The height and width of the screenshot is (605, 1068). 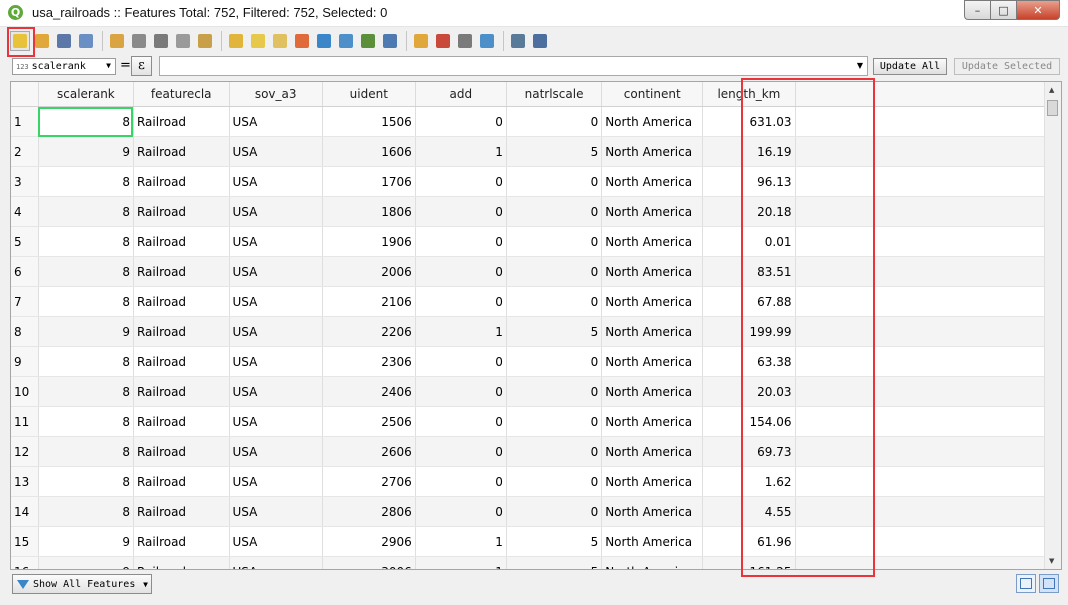 What do you see at coordinates (554, 94) in the screenshot?
I see `column-header-natrlscale: natrlscale` at bounding box center [554, 94].